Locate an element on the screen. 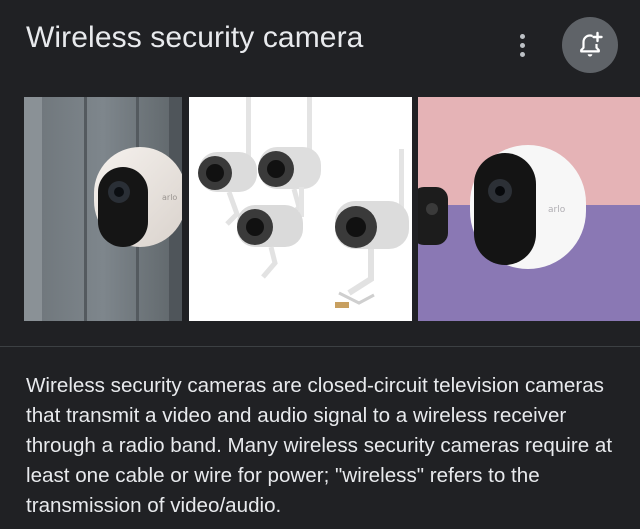  image-thumbnail-3: arlo is located at coordinates (529, 209).